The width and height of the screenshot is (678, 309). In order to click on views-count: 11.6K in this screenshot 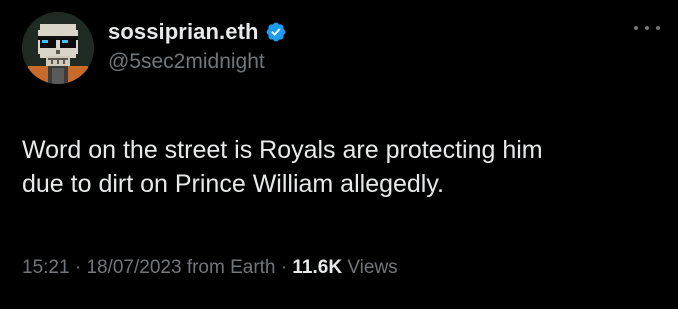, I will do `click(317, 267)`.